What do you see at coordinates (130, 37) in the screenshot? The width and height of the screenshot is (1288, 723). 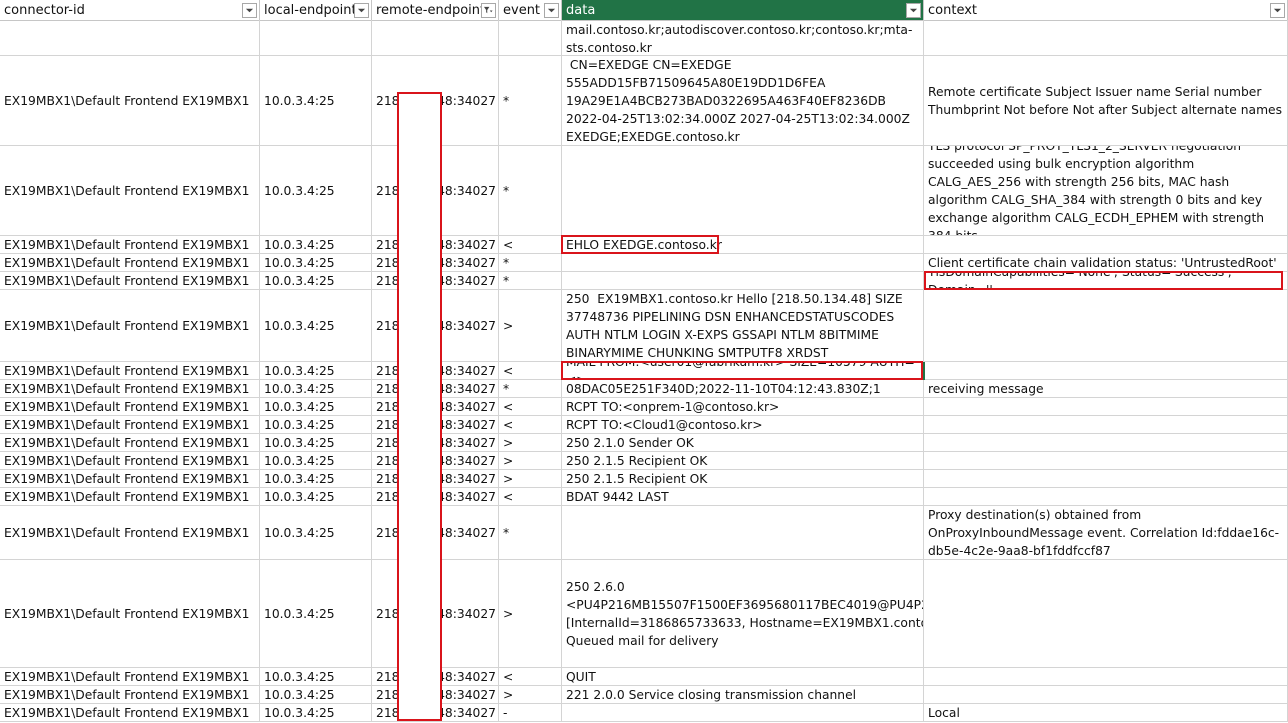 I see `cell-connector` at bounding box center [130, 37].